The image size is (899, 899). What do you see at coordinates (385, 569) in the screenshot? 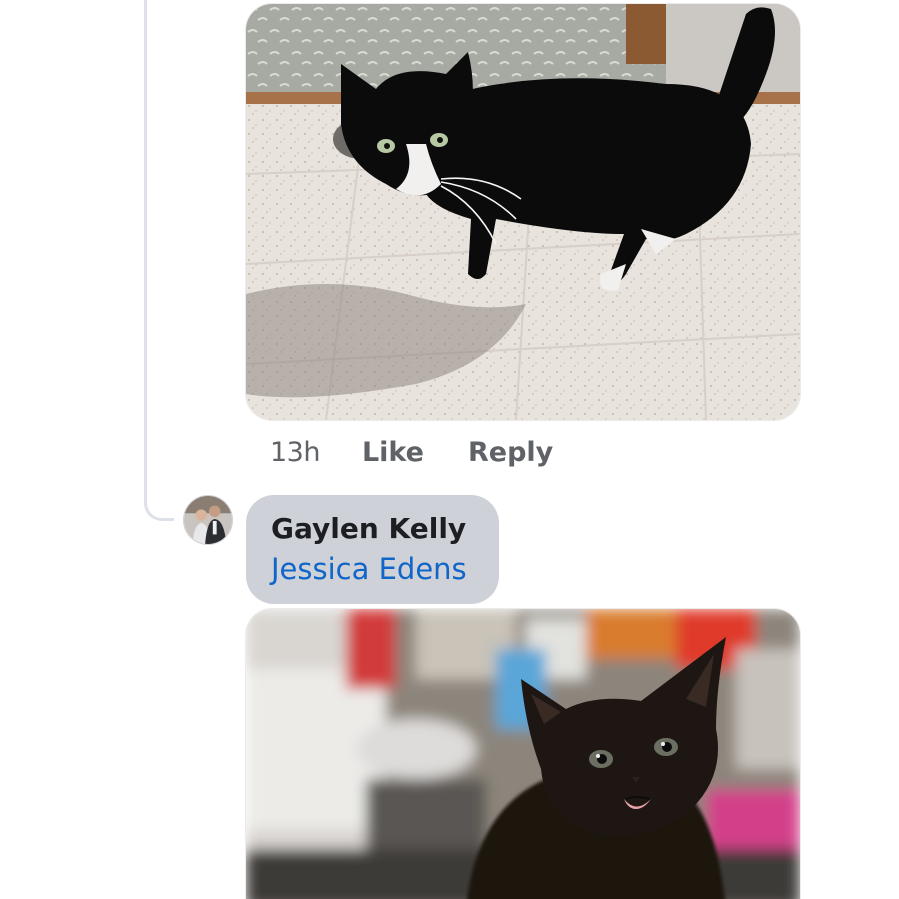
I see `mentioned-user-link: Jessica Edens` at bounding box center [385, 569].